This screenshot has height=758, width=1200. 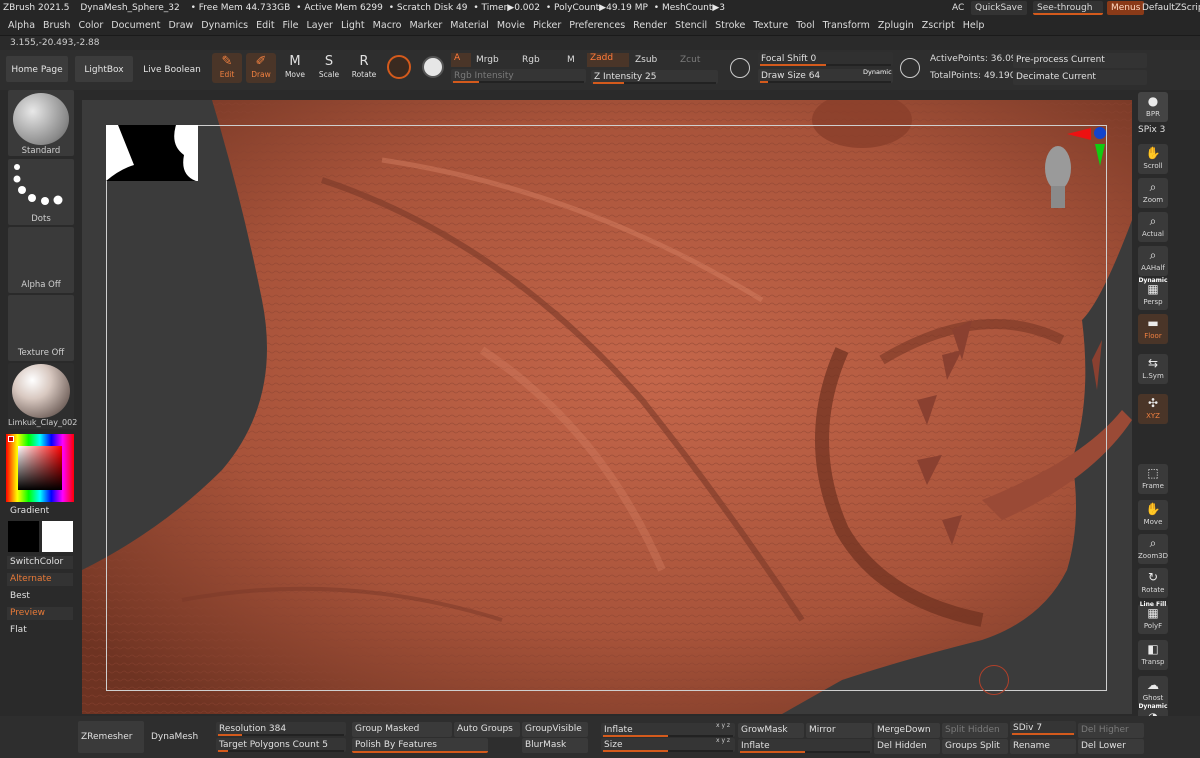 What do you see at coordinates (650, 26) in the screenshot?
I see `menu-render: Render` at bounding box center [650, 26].